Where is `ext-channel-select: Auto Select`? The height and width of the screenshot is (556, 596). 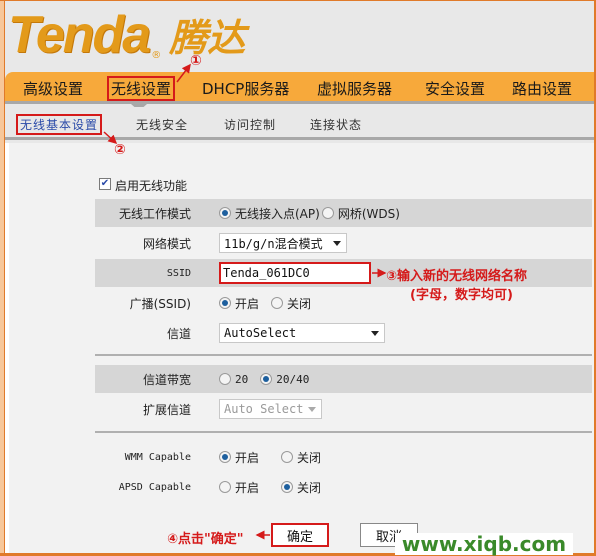 ext-channel-select: Auto Select is located at coordinates (270, 409).